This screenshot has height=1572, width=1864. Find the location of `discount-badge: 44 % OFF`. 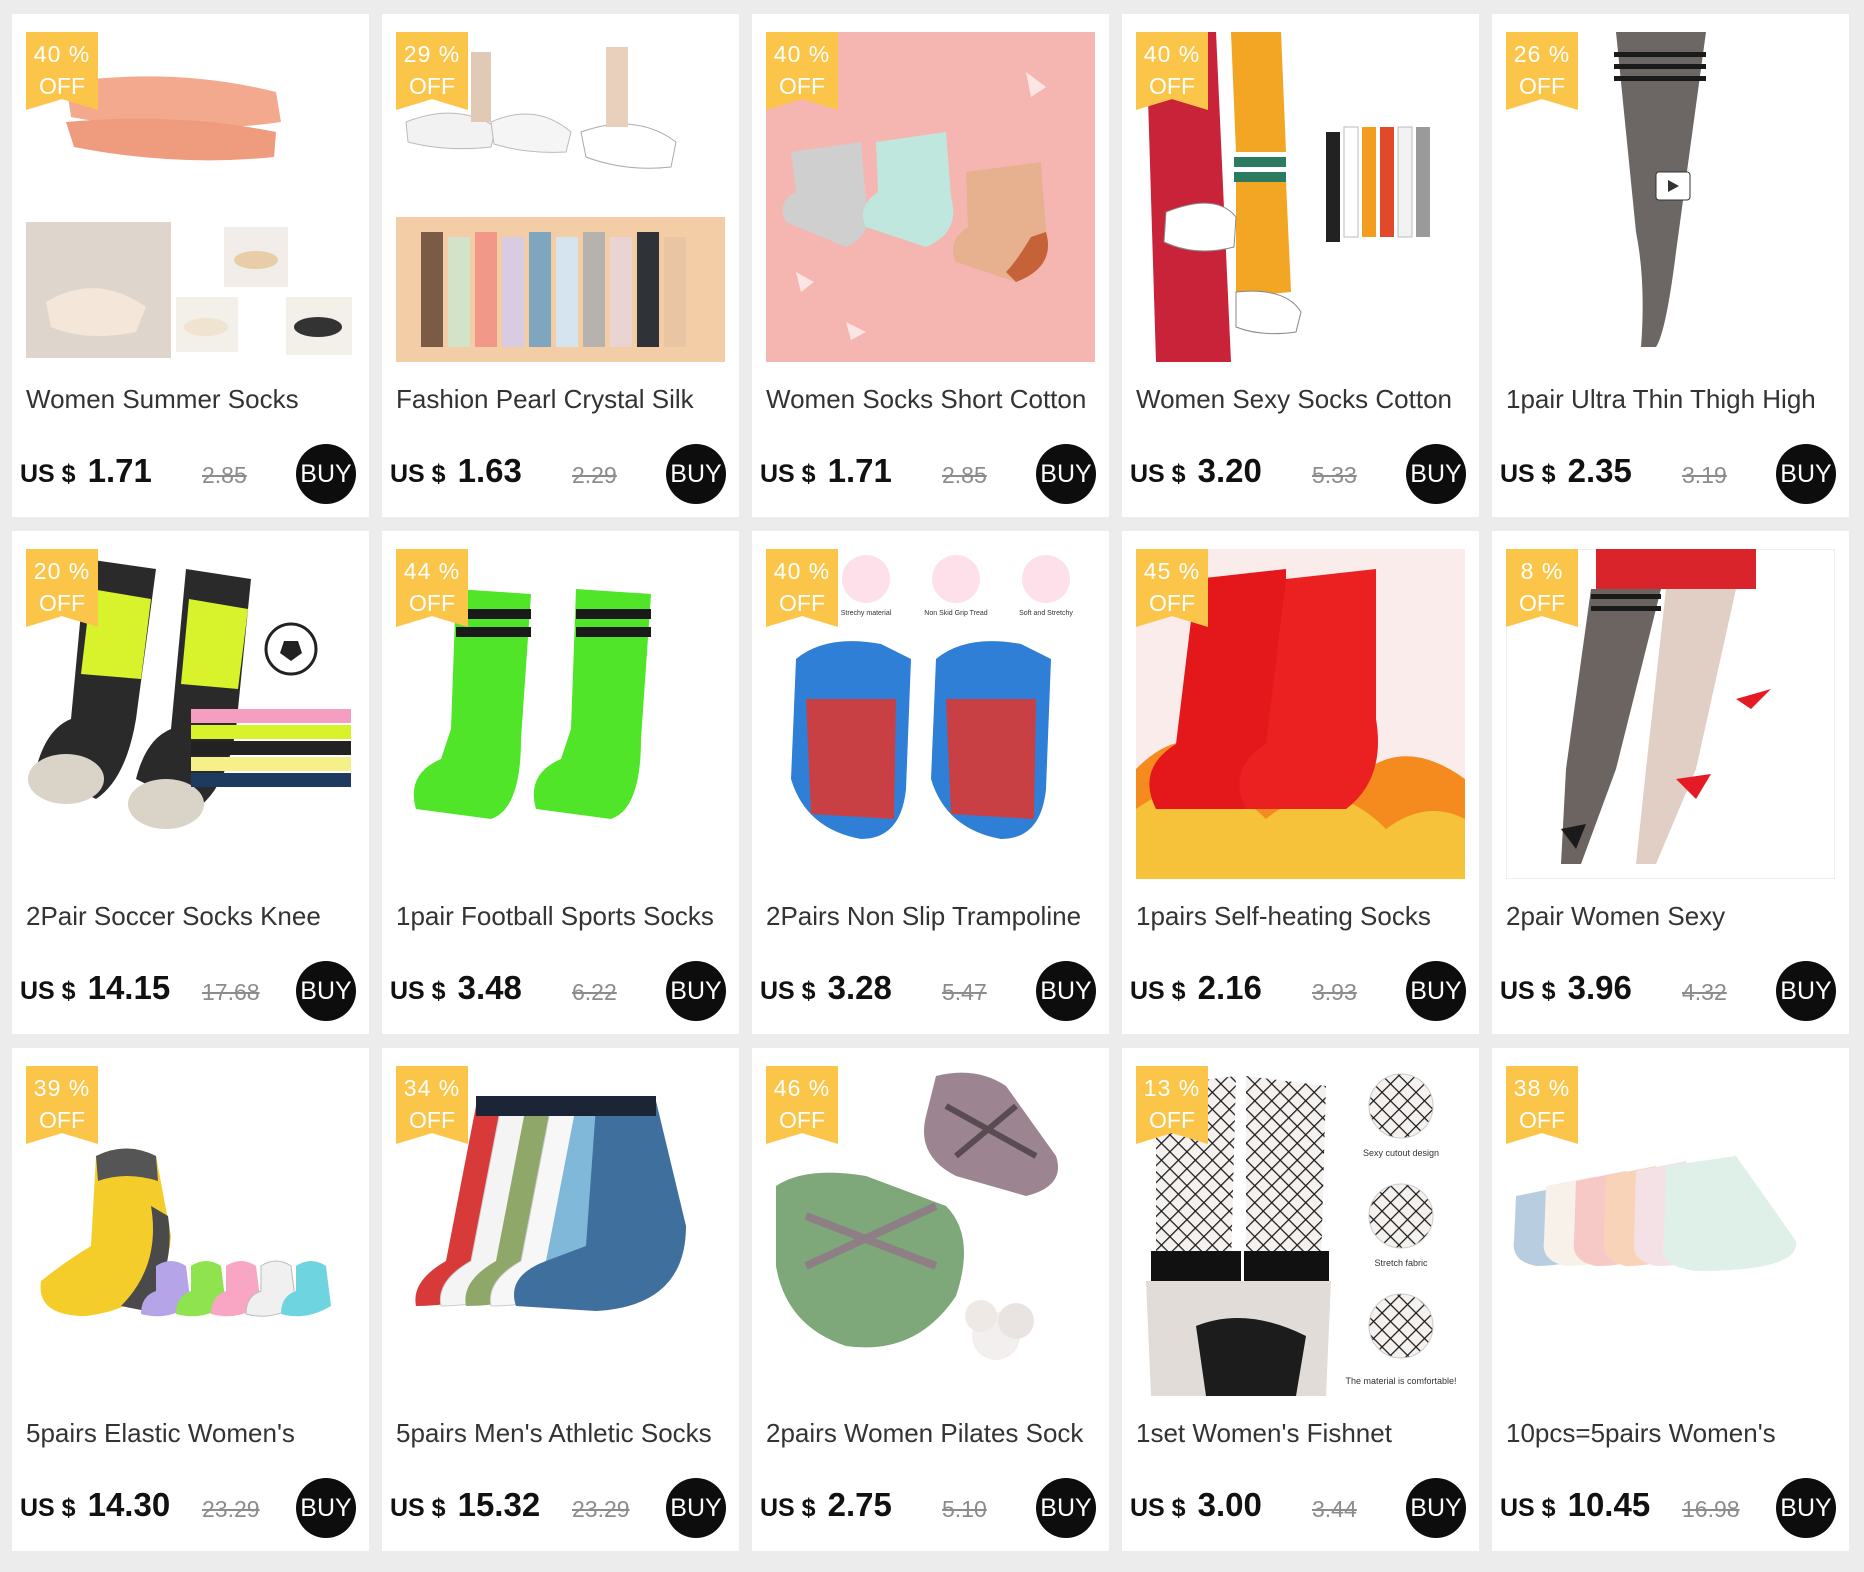

discount-badge: 44 % OFF is located at coordinates (432, 588).